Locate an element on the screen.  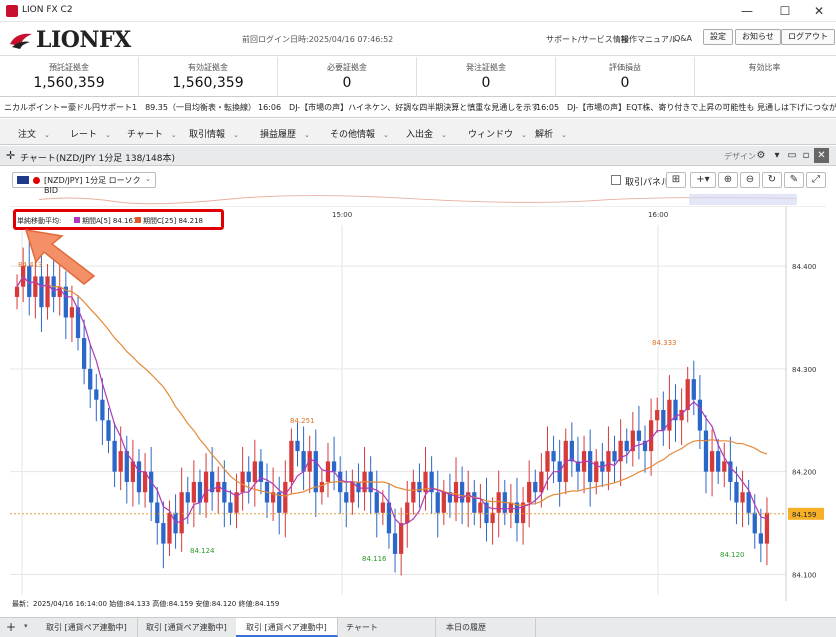
x-tick-label: 15:00 is located at coordinates (342, 215).